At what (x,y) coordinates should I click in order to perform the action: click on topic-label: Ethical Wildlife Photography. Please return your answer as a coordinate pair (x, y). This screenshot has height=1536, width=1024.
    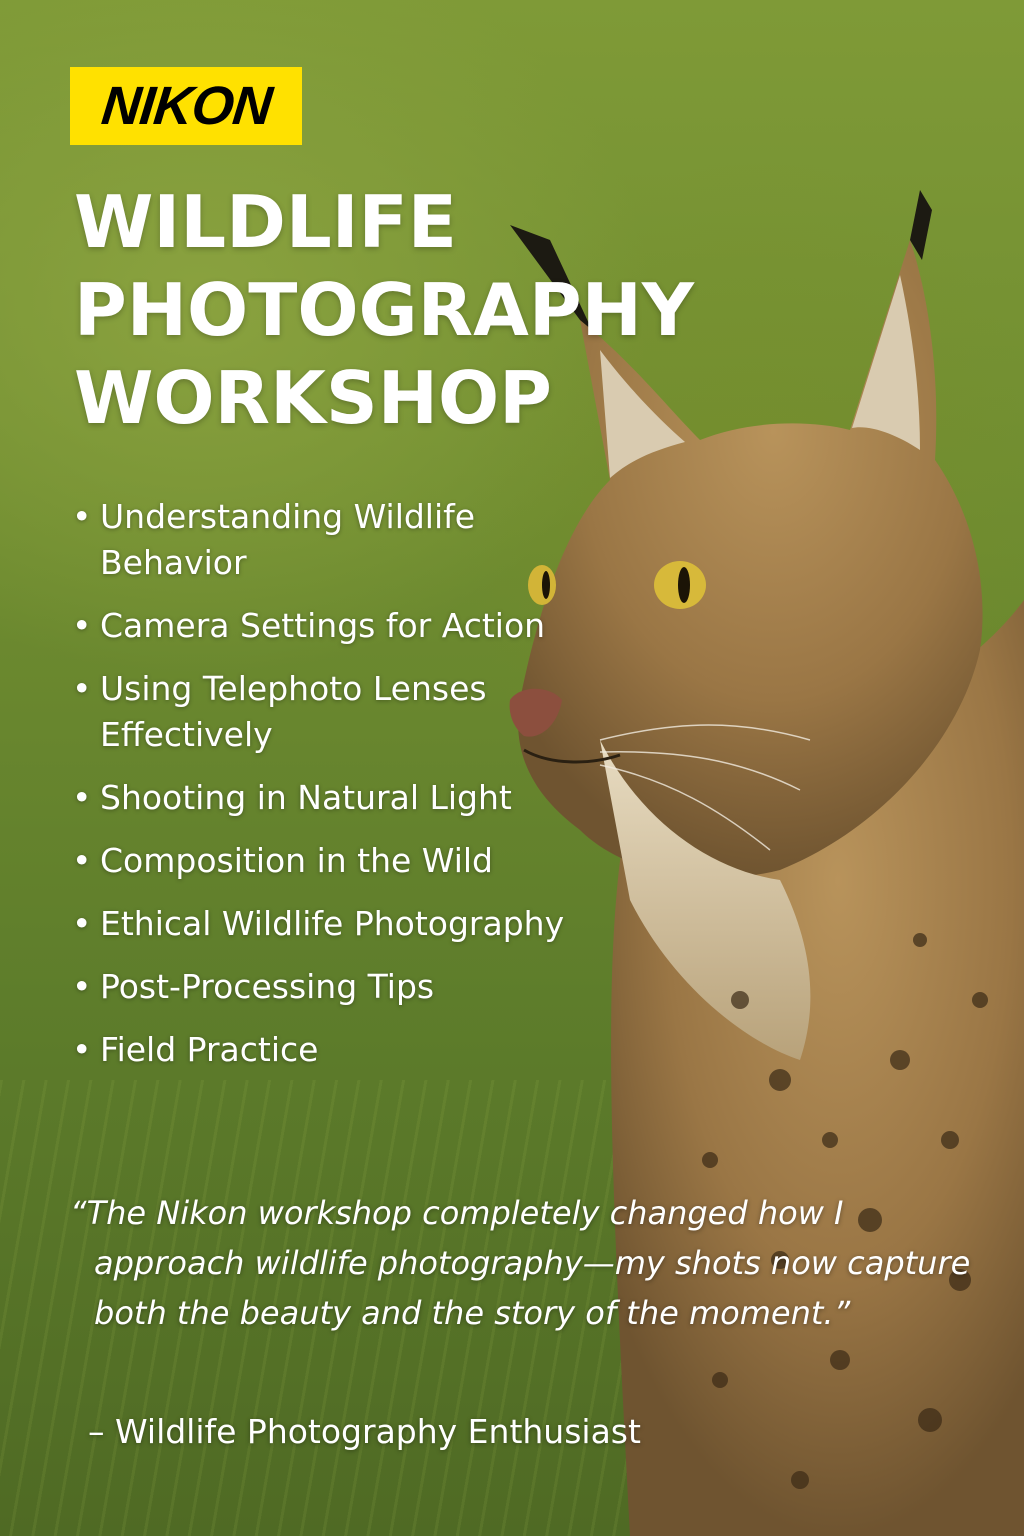
    Looking at the image, I should click on (332, 923).